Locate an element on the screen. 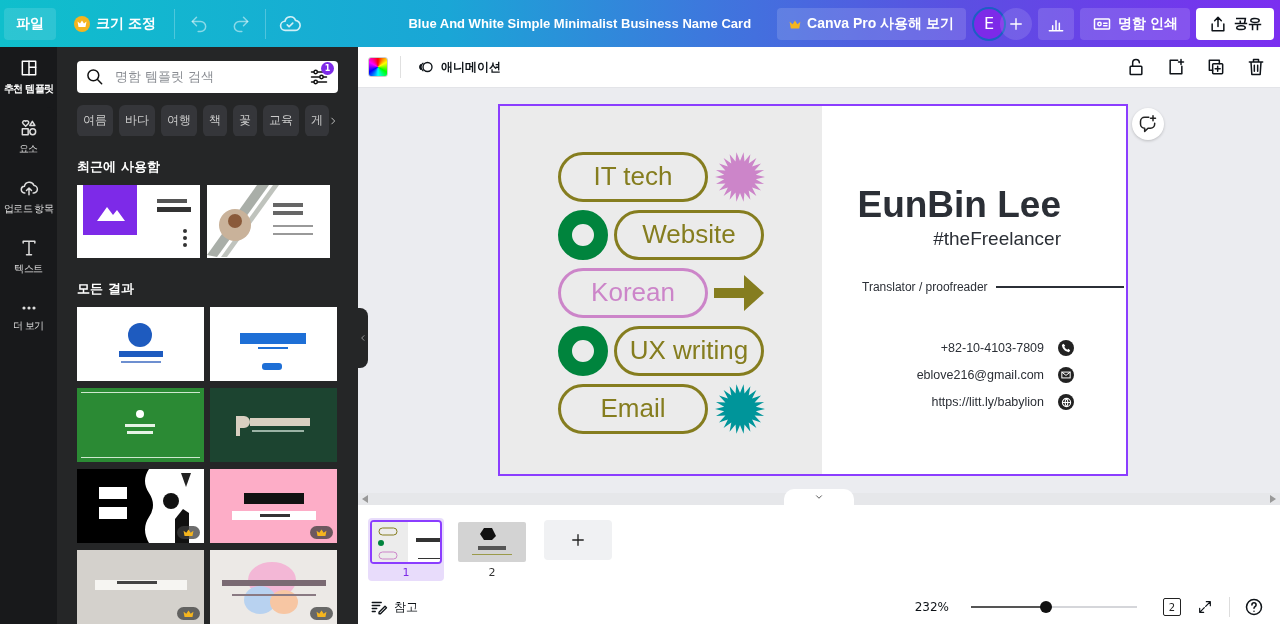  search-icon is located at coordinates (95, 76).